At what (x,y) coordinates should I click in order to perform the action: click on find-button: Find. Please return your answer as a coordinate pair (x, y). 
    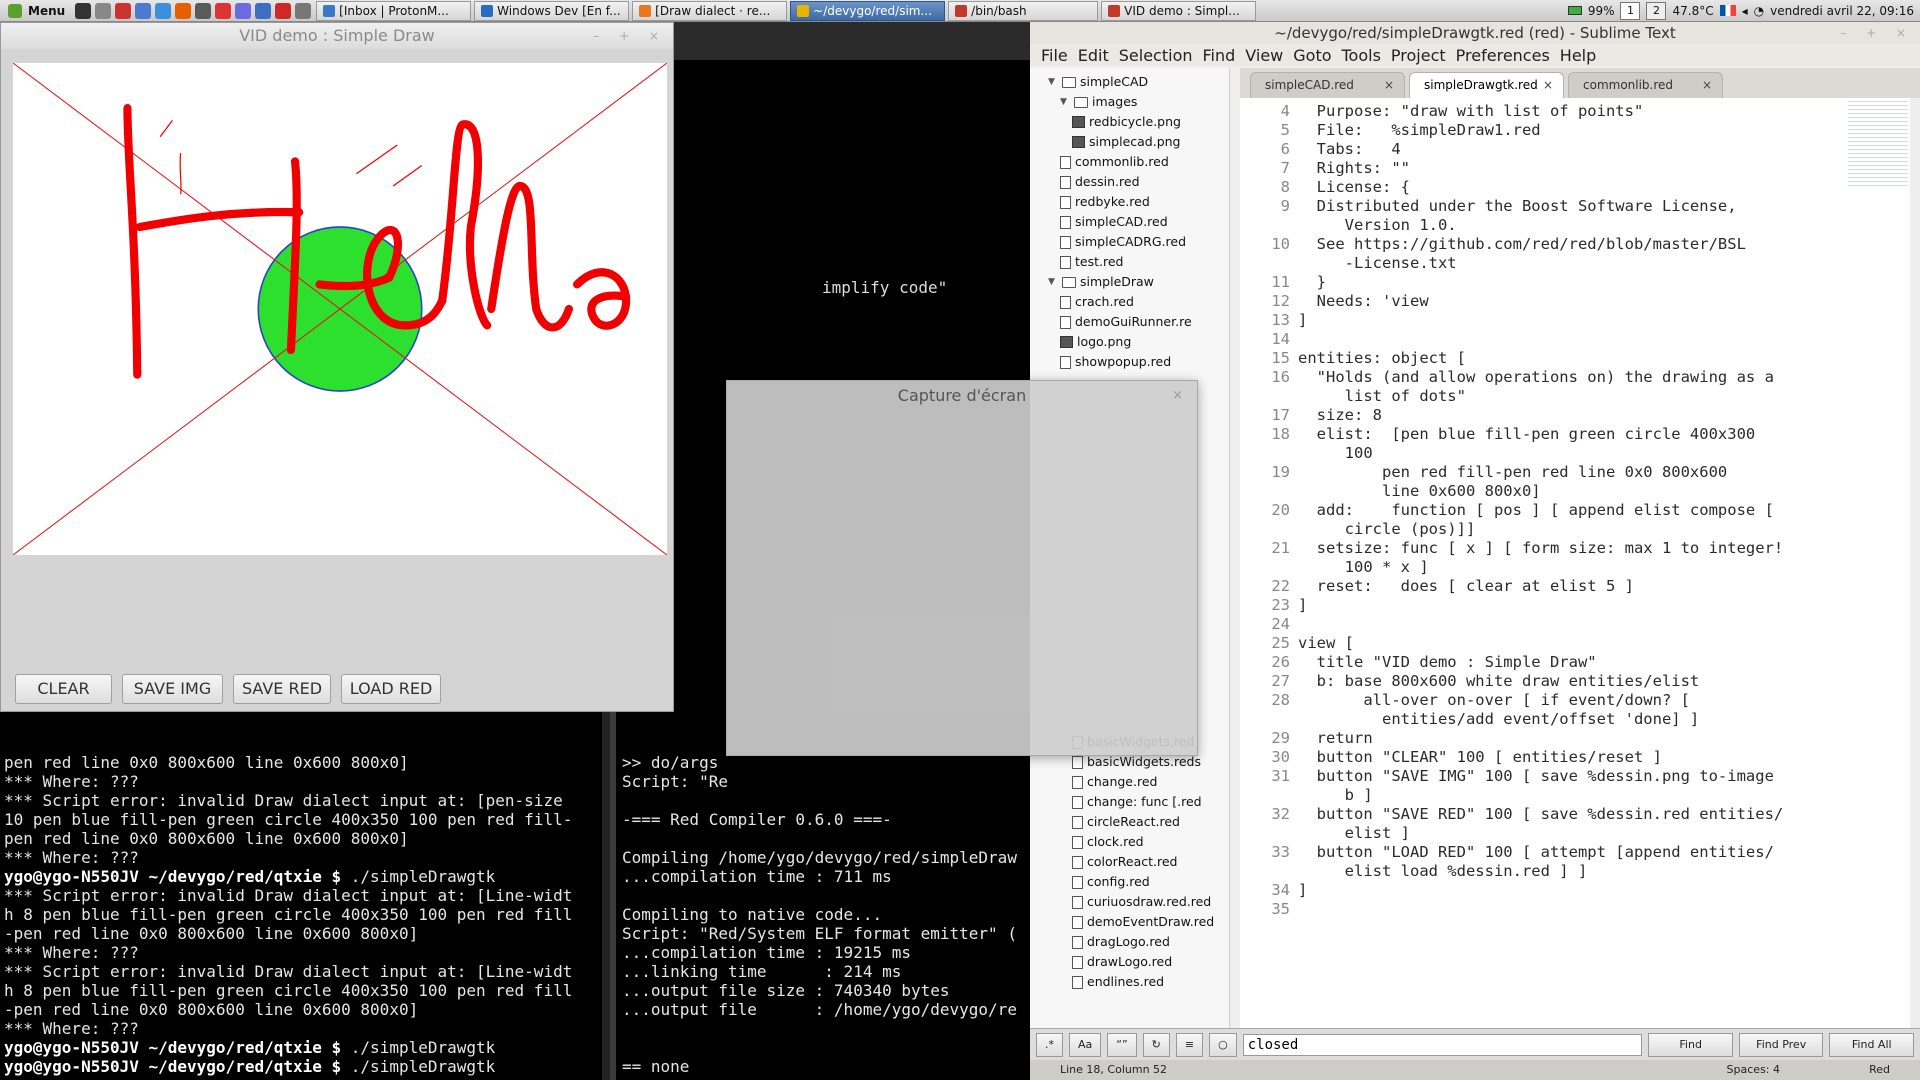
    Looking at the image, I should click on (1690, 1044).